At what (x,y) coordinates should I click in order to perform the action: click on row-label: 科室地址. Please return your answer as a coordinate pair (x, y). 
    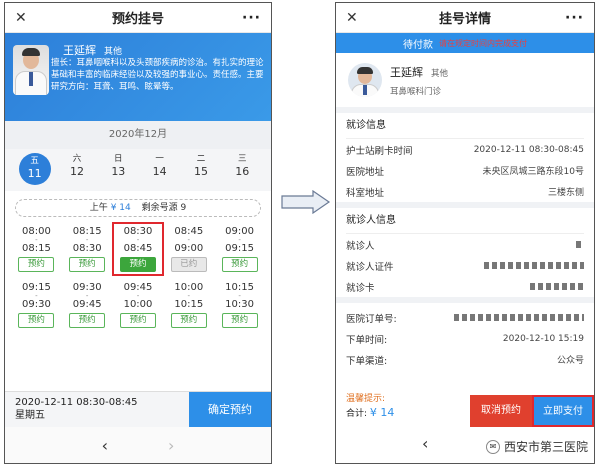
    Looking at the image, I should click on (365, 193).